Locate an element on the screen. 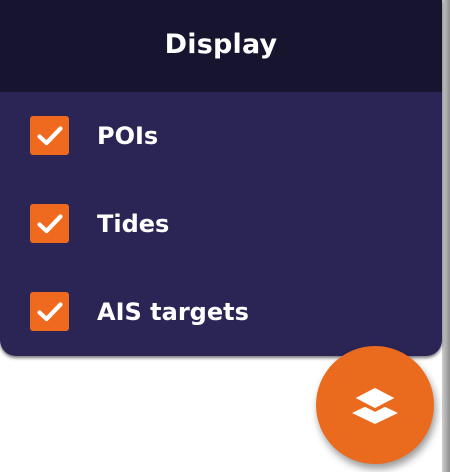 The width and height of the screenshot is (450, 472). pois-checkbox is located at coordinates (49, 135).